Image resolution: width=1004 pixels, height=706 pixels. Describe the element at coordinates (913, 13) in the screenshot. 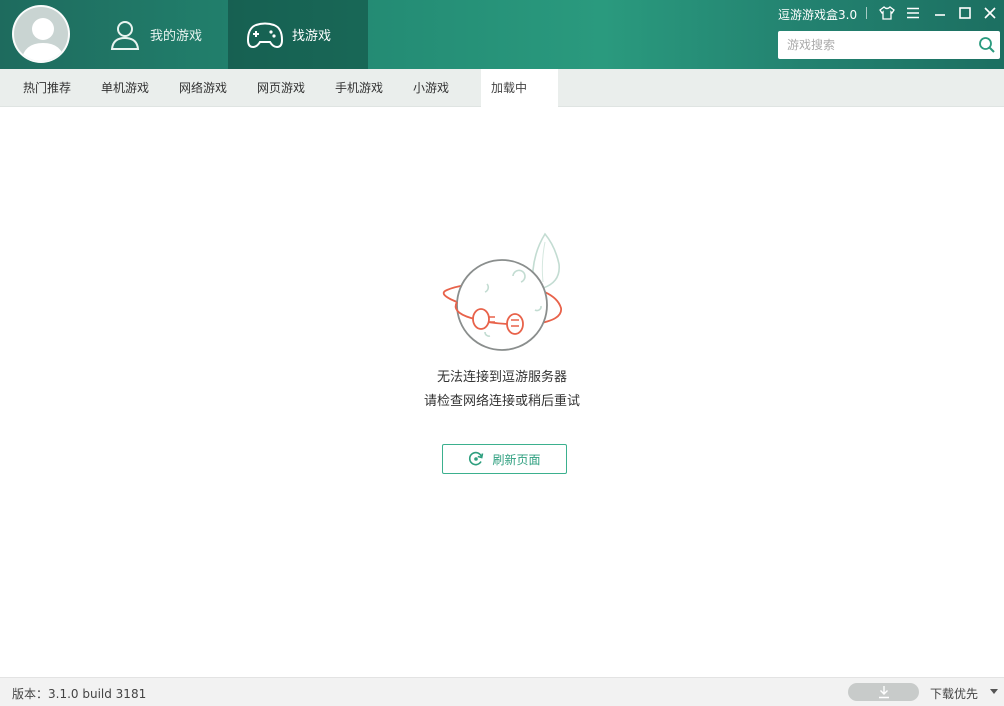

I see `menu-icon` at that location.